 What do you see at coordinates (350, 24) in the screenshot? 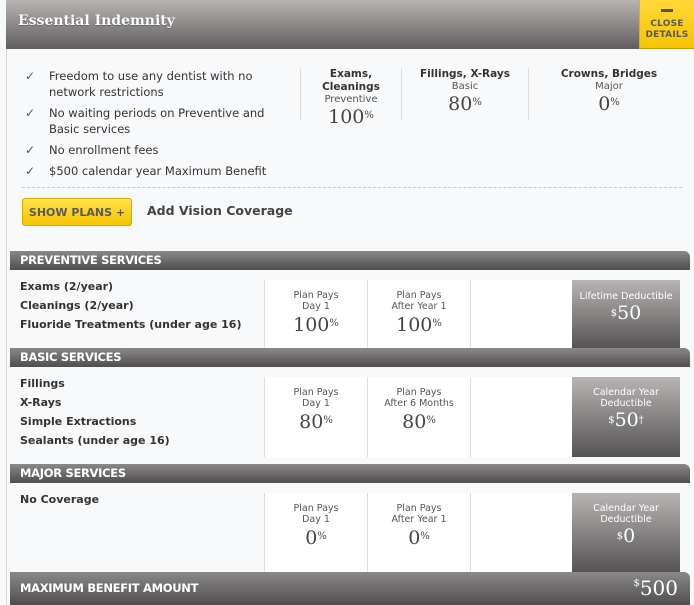
I see `plan-header: Essential Indemnity CLOSE DETAILS` at bounding box center [350, 24].